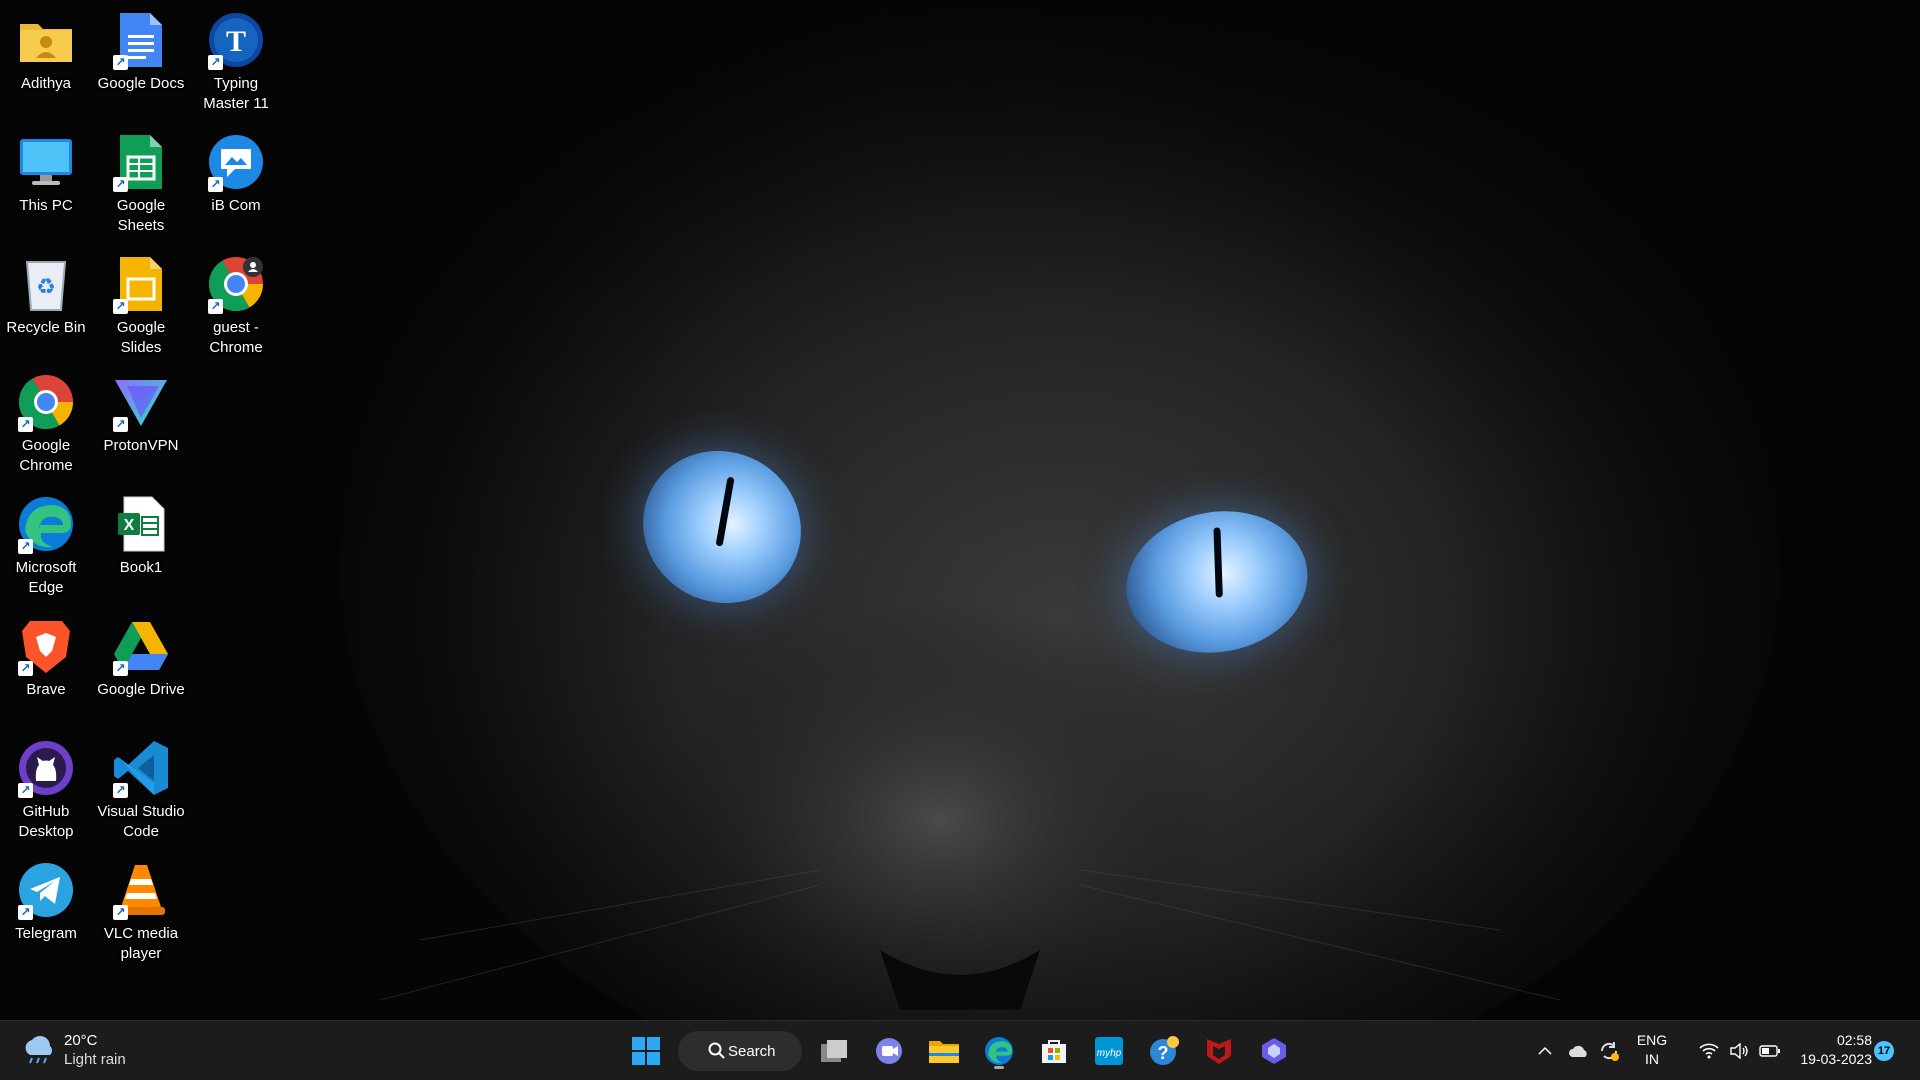 This screenshot has height=1080, width=1920. Describe the element at coordinates (46, 402) in the screenshot. I see `chrome-icon: ↗` at that location.